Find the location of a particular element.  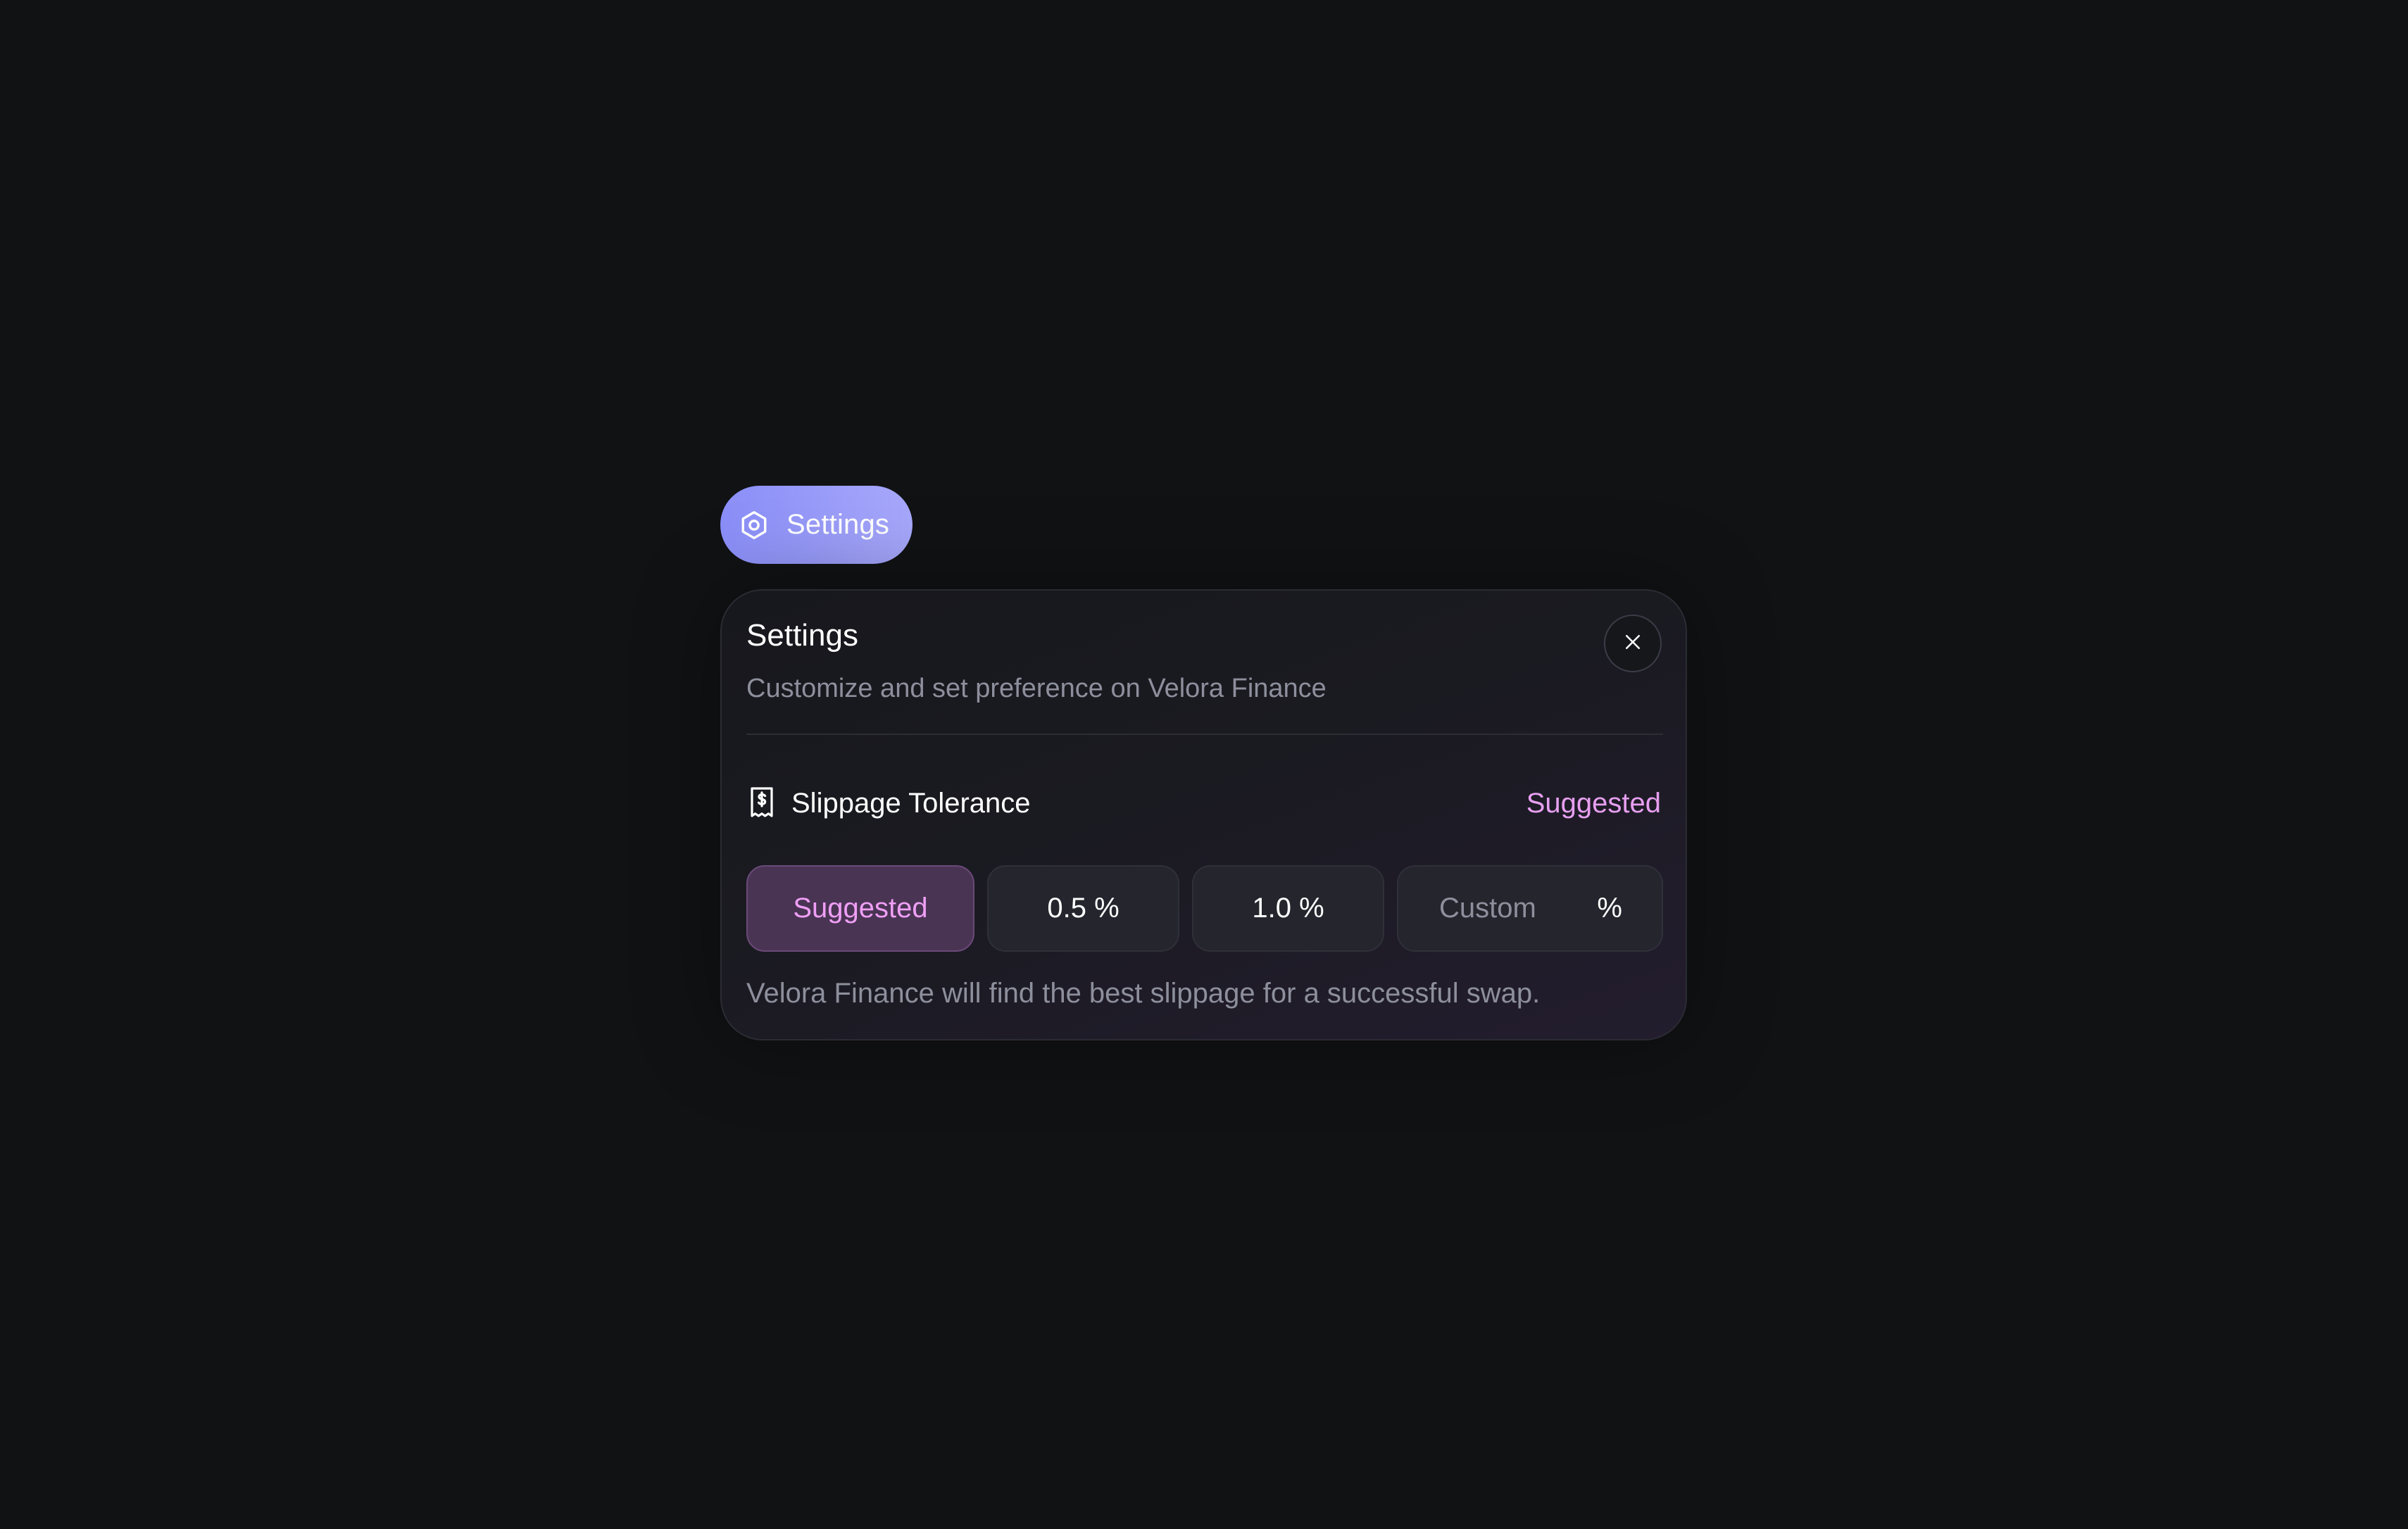

receipt-dollar-icon is located at coordinates (761, 803).